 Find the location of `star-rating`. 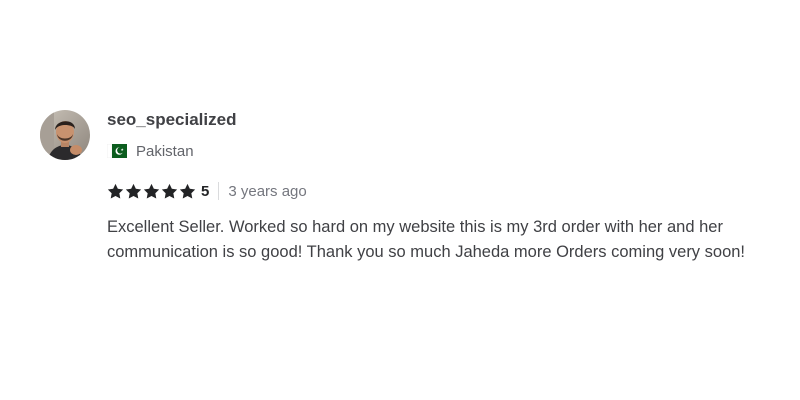

star-rating is located at coordinates (152, 191).